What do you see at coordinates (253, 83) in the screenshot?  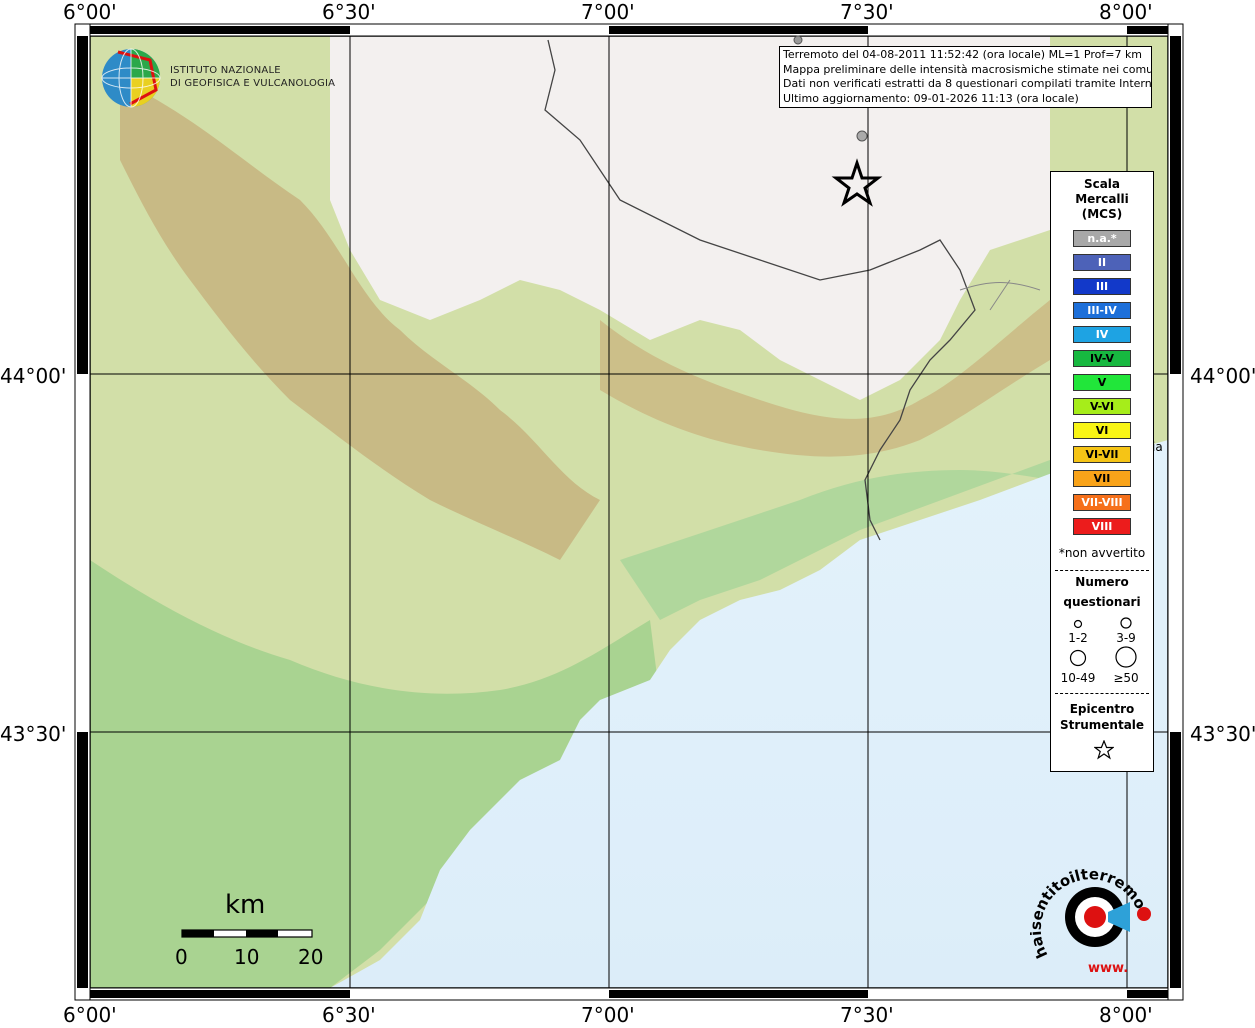 I see `ingv-line2: DI GEOFISICA E VULCANOLOGIA` at bounding box center [253, 83].